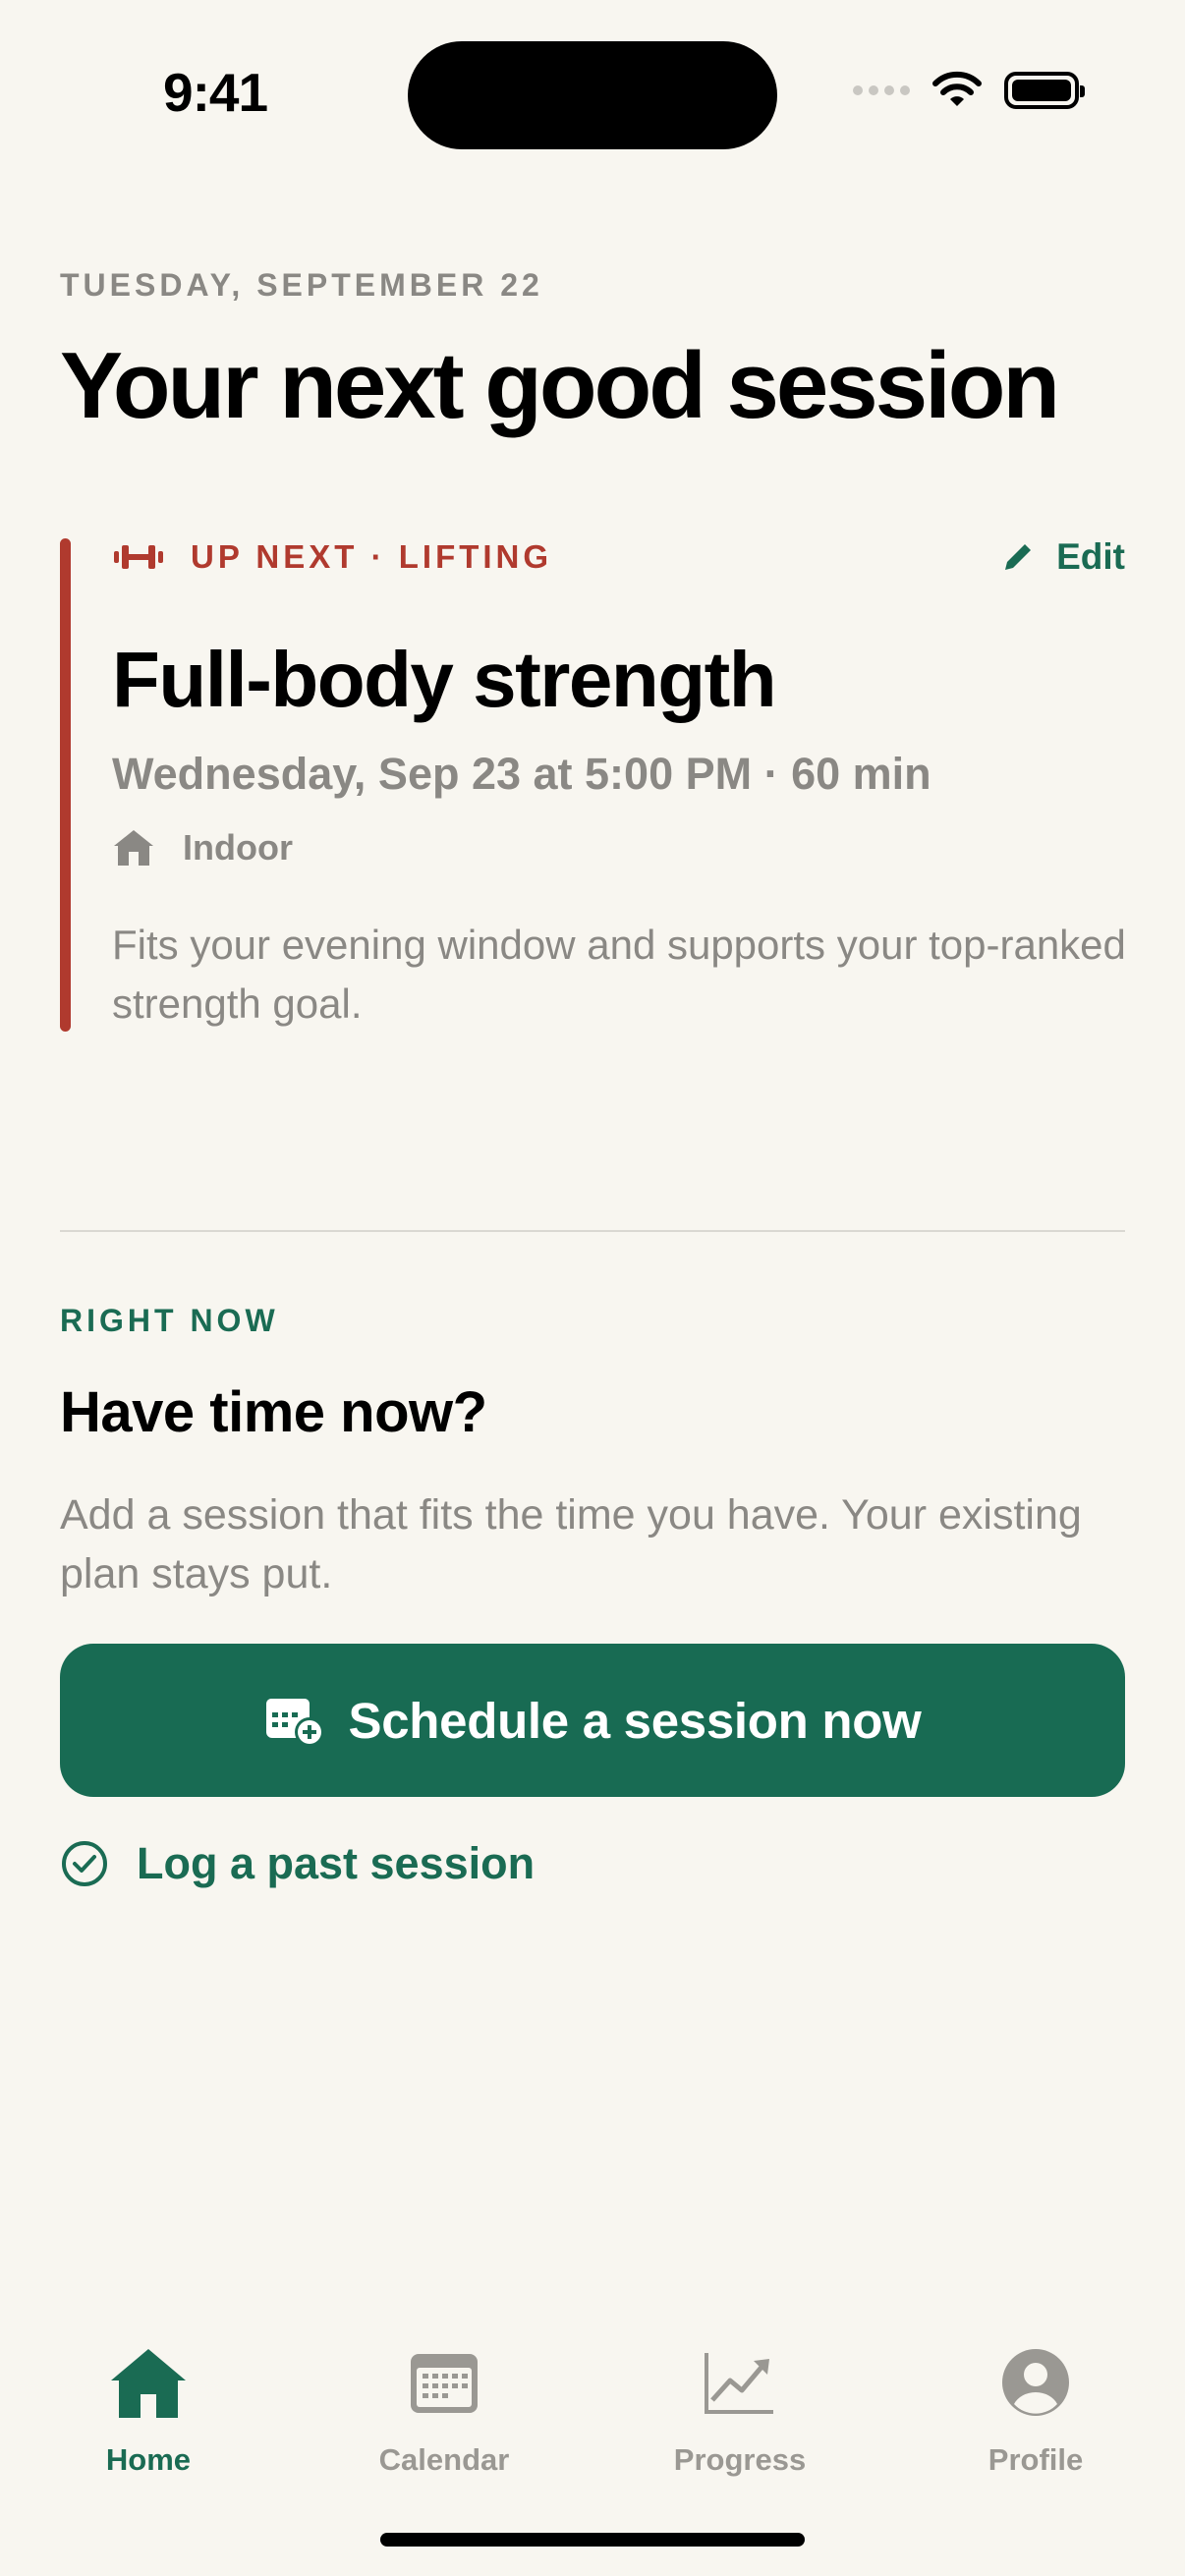 Image resolution: width=1185 pixels, height=2576 pixels. I want to click on tab-progress: Progress, so click(740, 2408).